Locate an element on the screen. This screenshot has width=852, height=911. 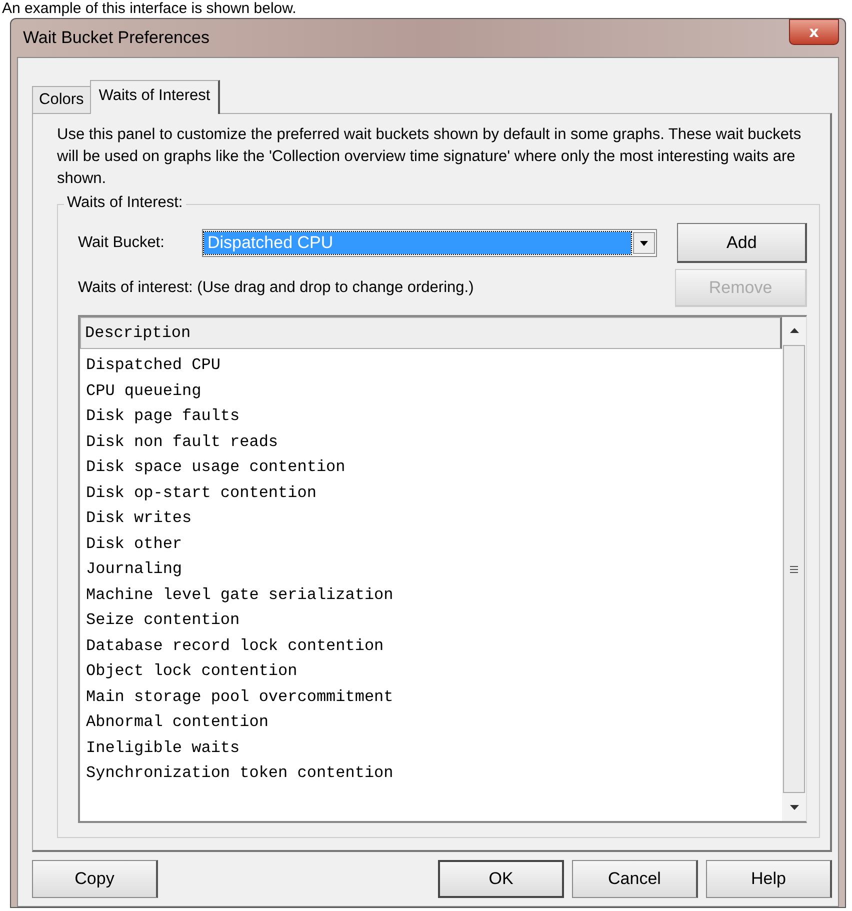
add-button: Add is located at coordinates (742, 243).